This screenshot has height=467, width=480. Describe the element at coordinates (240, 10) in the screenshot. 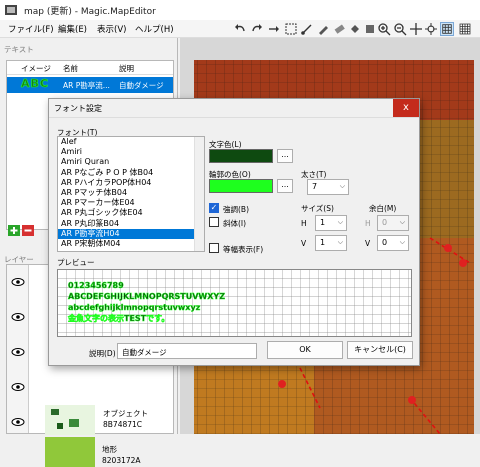

I see `title-bar: map (更新) - Magic.MapEditor` at that location.